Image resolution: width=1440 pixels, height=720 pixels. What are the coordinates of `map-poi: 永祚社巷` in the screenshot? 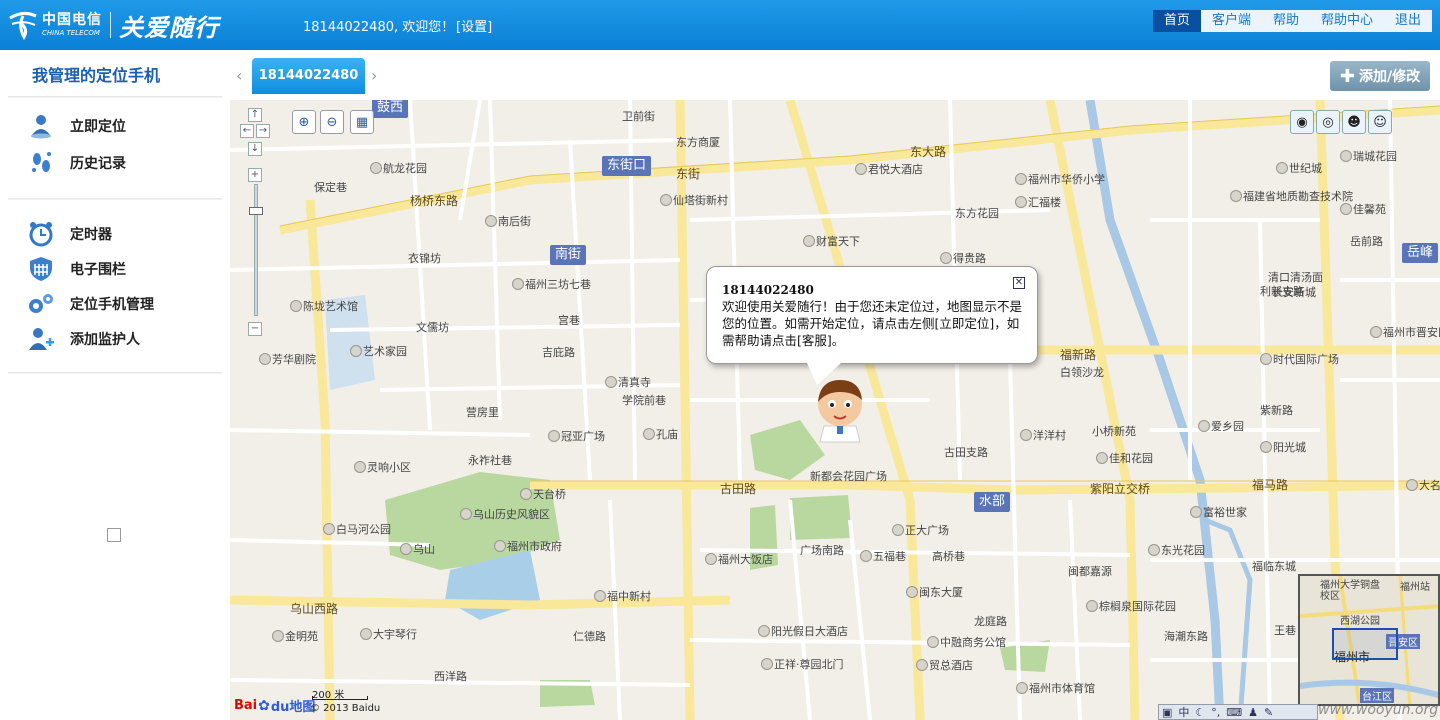 It's located at (490, 460).